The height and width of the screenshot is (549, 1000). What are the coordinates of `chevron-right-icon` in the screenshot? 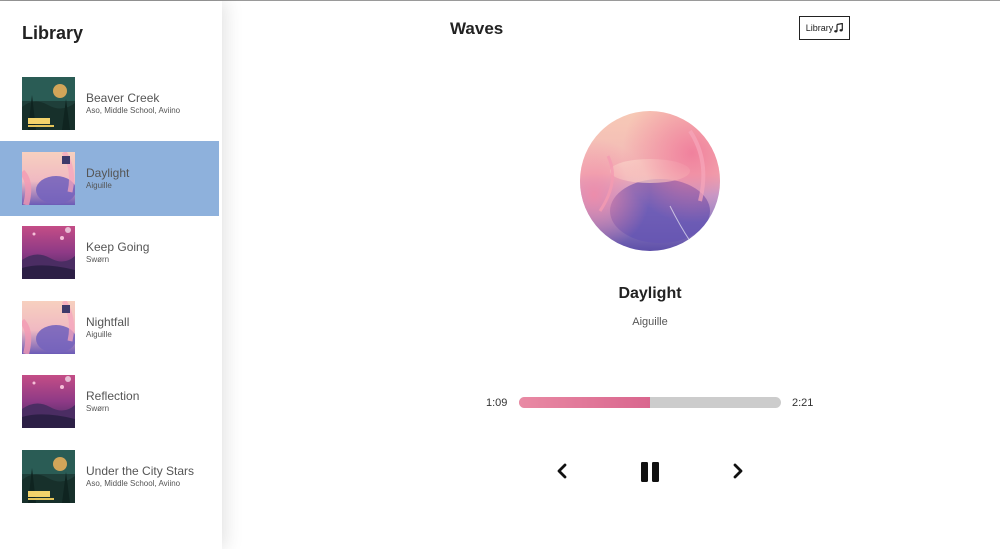 It's located at (738, 471).